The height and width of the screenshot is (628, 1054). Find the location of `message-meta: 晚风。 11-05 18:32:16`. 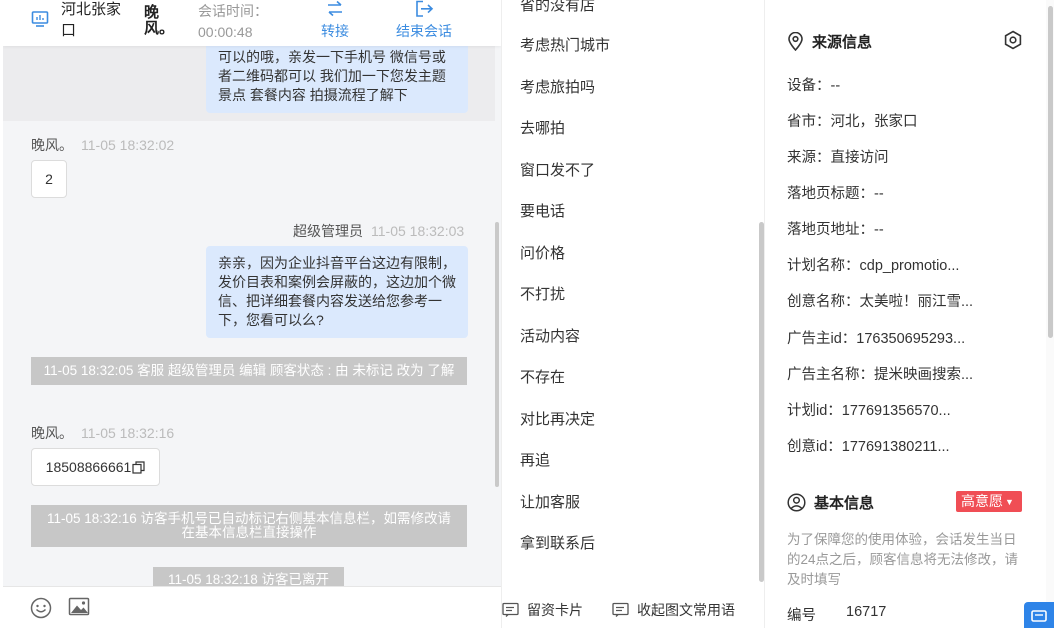

message-meta: 晚风。 11-05 18:32:16 is located at coordinates (102, 433).